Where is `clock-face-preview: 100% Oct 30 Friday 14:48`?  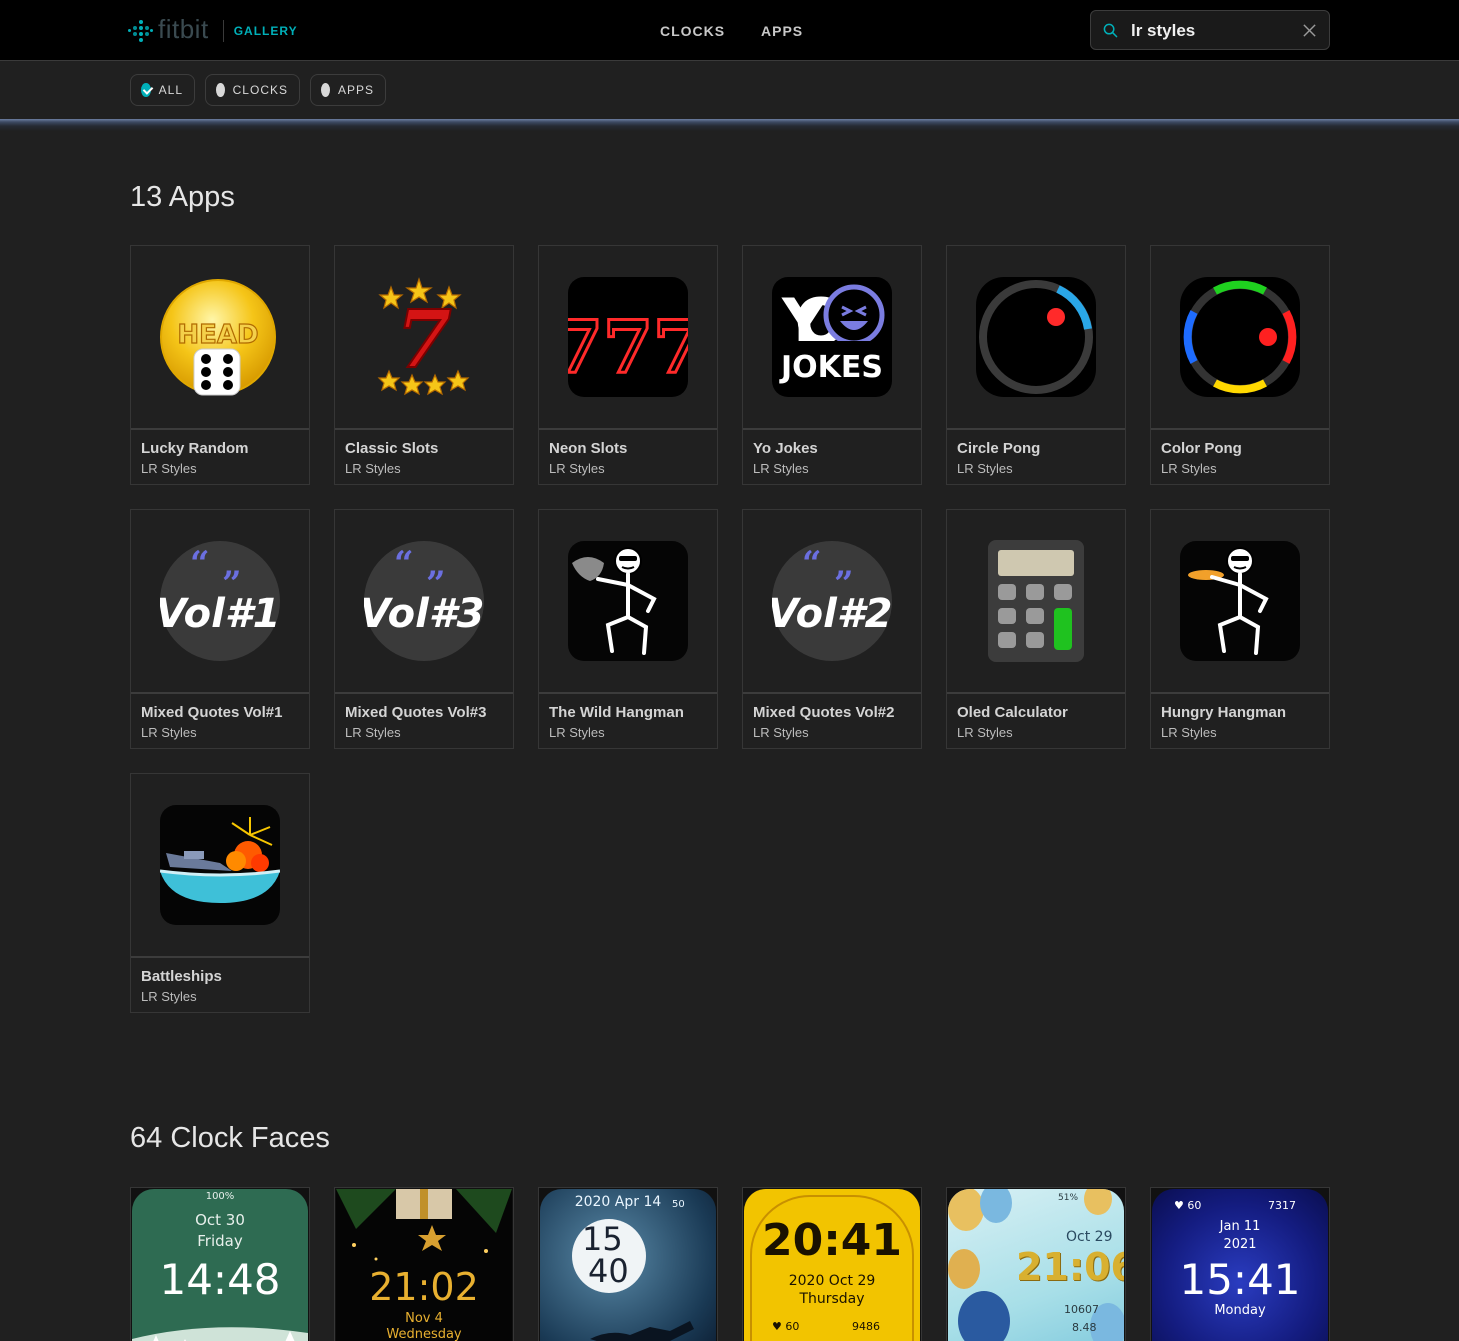
clock-face-preview: 100% Oct 30 Friday 14:48 is located at coordinates (220, 1265).